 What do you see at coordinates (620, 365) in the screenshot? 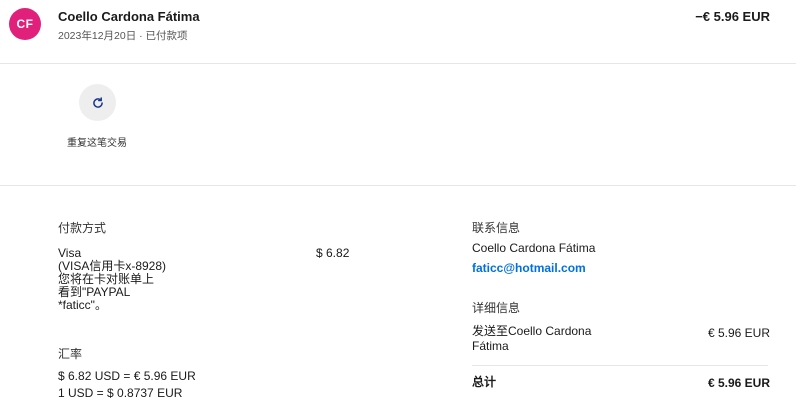
I see `details-divider` at bounding box center [620, 365].